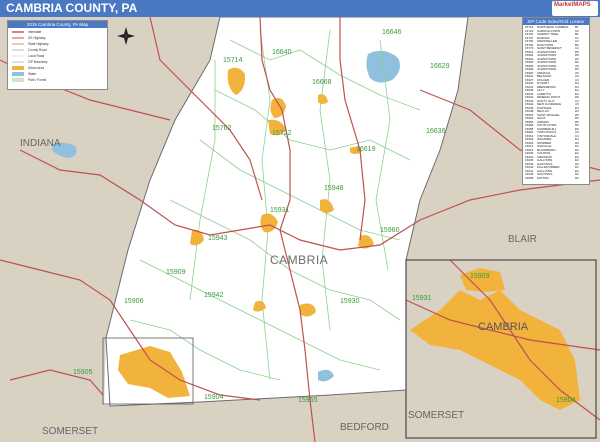 This screenshot has height=442, width=600. Describe the element at coordinates (556, 179) in the screenshot. I see `zip-index-row: 16668 PATTON D2` at that location.